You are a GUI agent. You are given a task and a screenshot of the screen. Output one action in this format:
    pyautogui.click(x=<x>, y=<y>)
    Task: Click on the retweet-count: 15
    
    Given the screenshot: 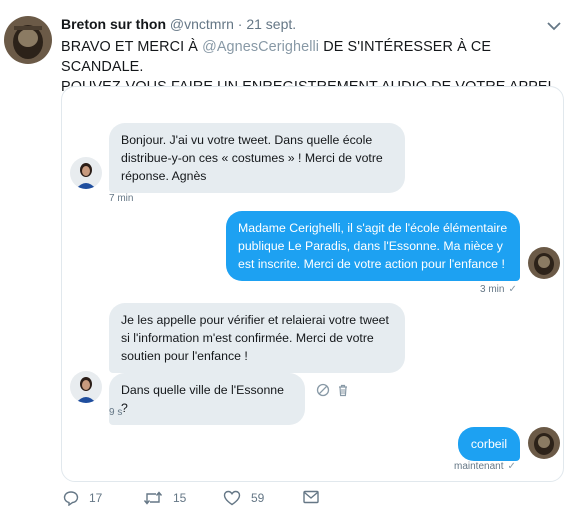 What is the action you would take?
    pyautogui.click(x=180, y=498)
    